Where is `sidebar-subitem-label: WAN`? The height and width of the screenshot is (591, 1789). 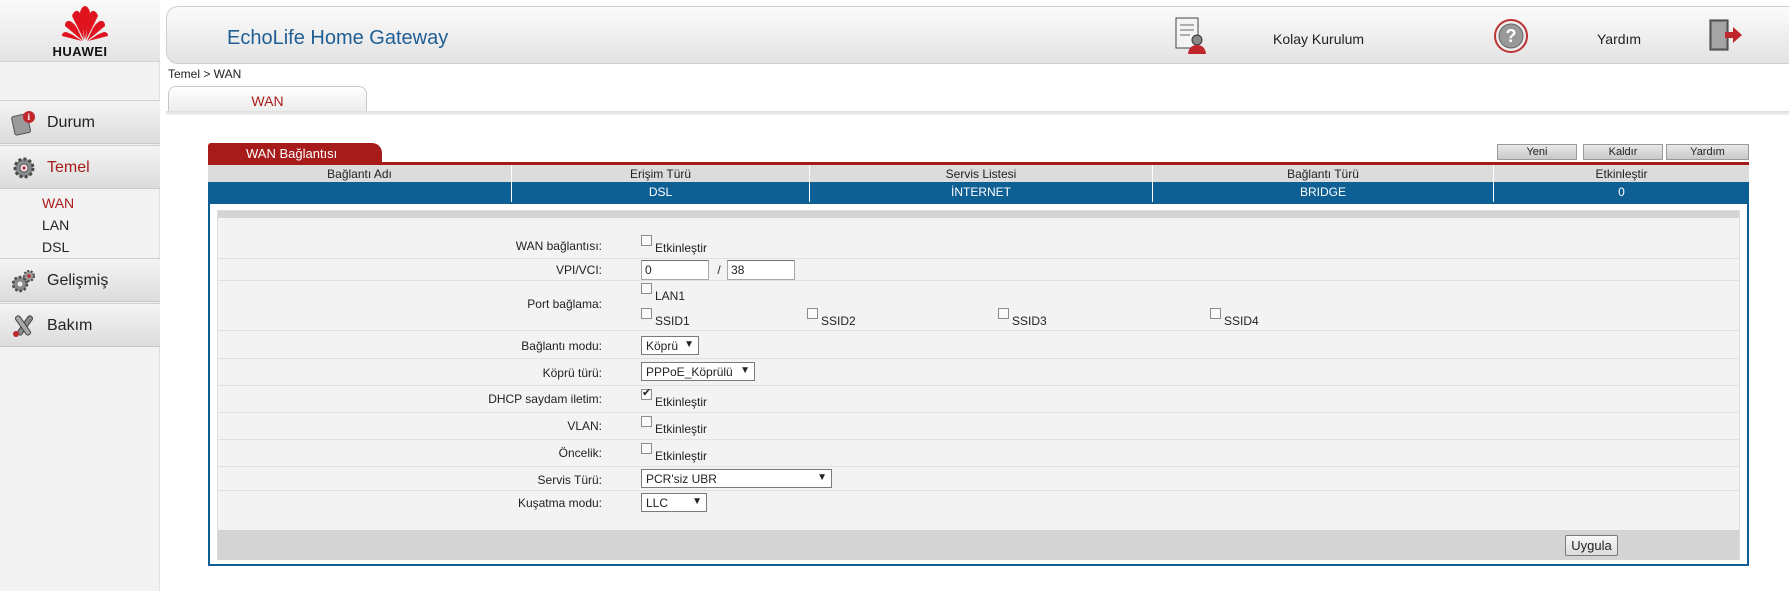
sidebar-subitem-label: WAN is located at coordinates (58, 203).